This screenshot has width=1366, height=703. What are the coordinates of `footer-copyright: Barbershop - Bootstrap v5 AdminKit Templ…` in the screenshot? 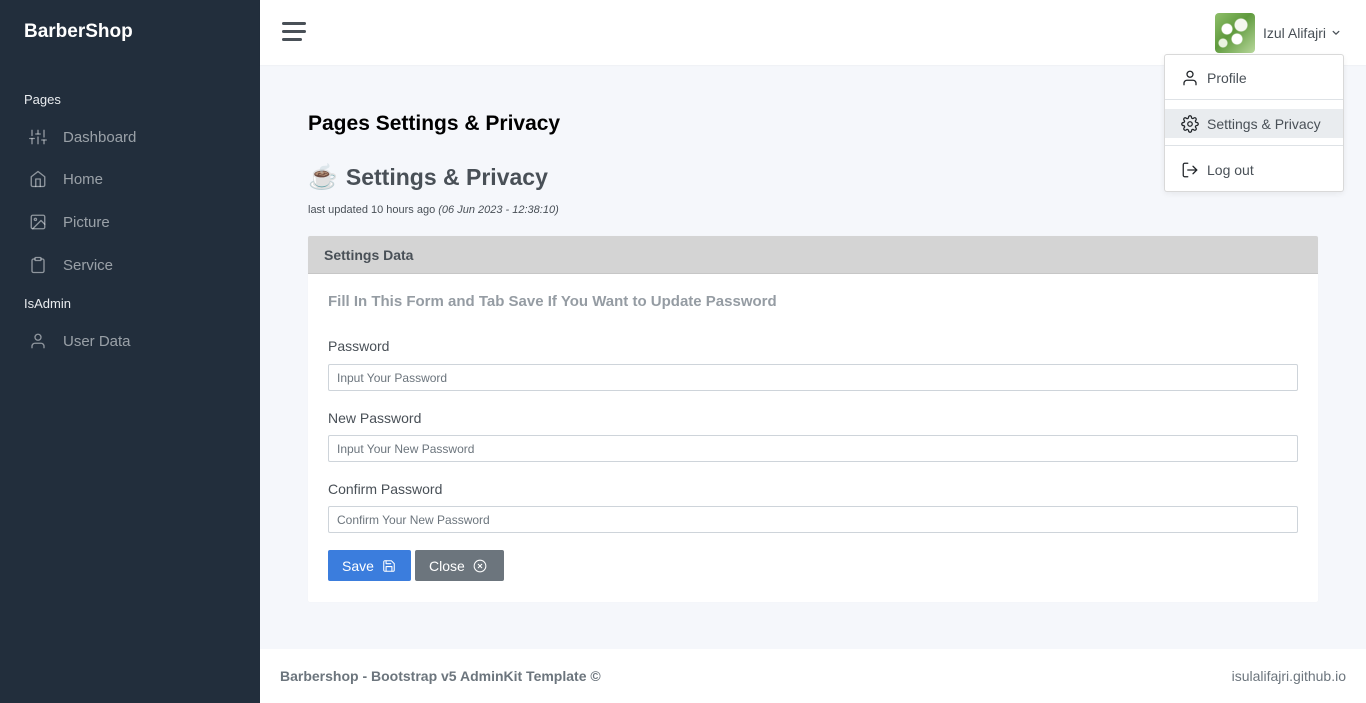 It's located at (440, 676).